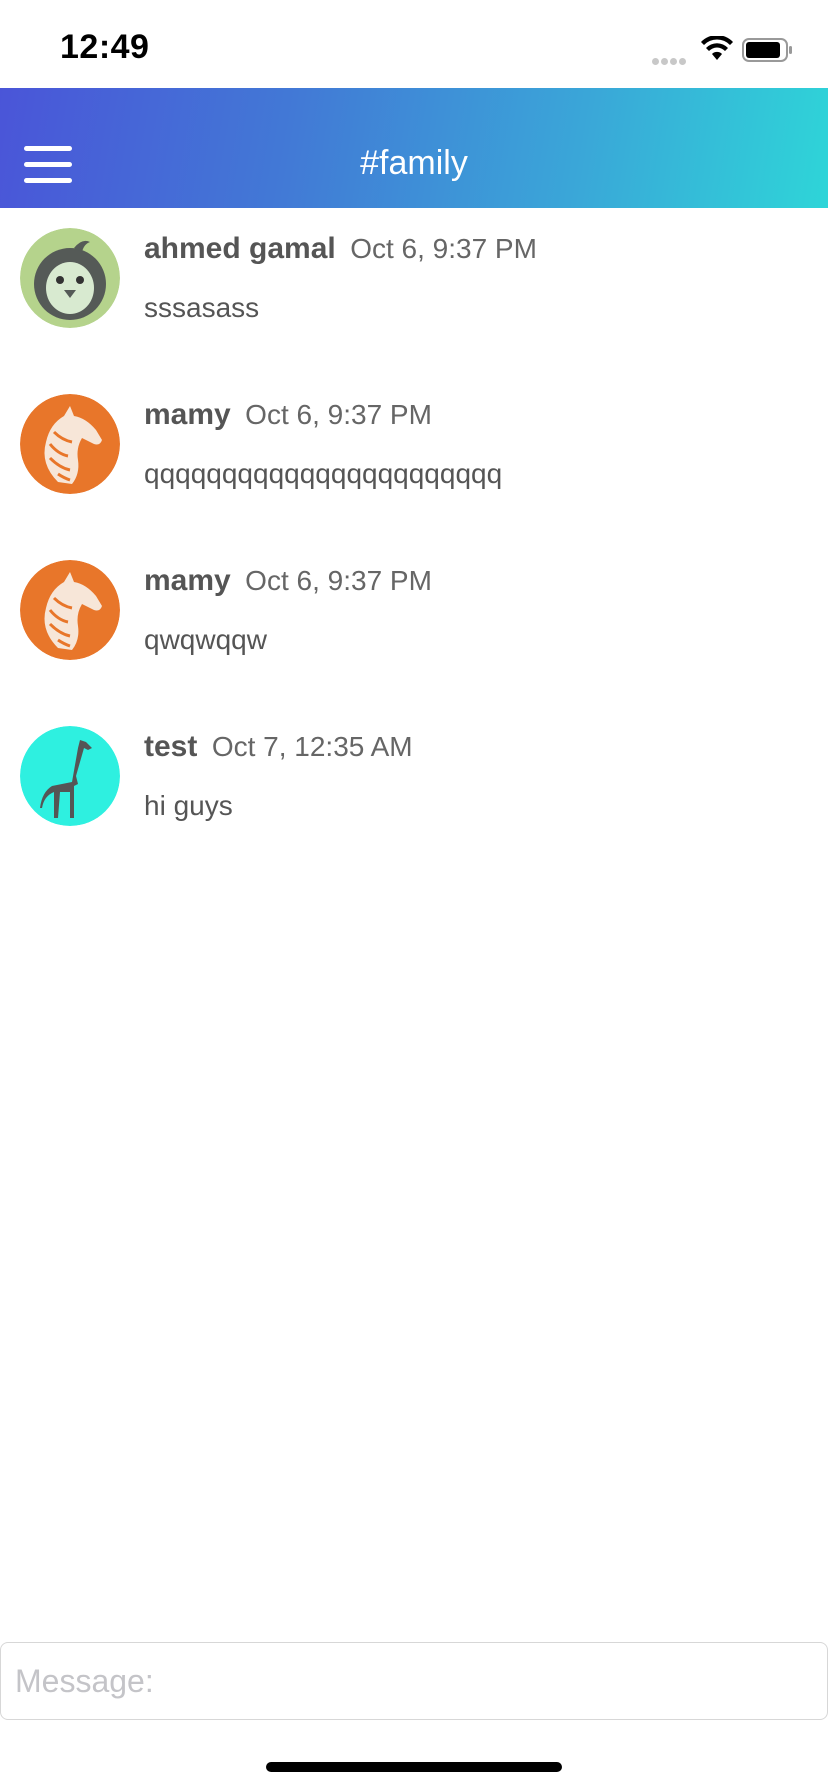  Describe the element at coordinates (414, 1767) in the screenshot. I see `home-indicator` at that location.